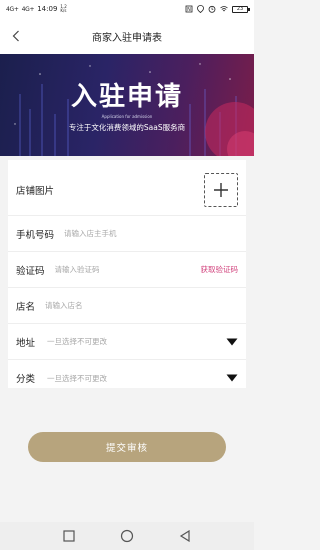 This screenshot has height=550, width=320. I want to click on phone-label: 手机号码, so click(35, 235).